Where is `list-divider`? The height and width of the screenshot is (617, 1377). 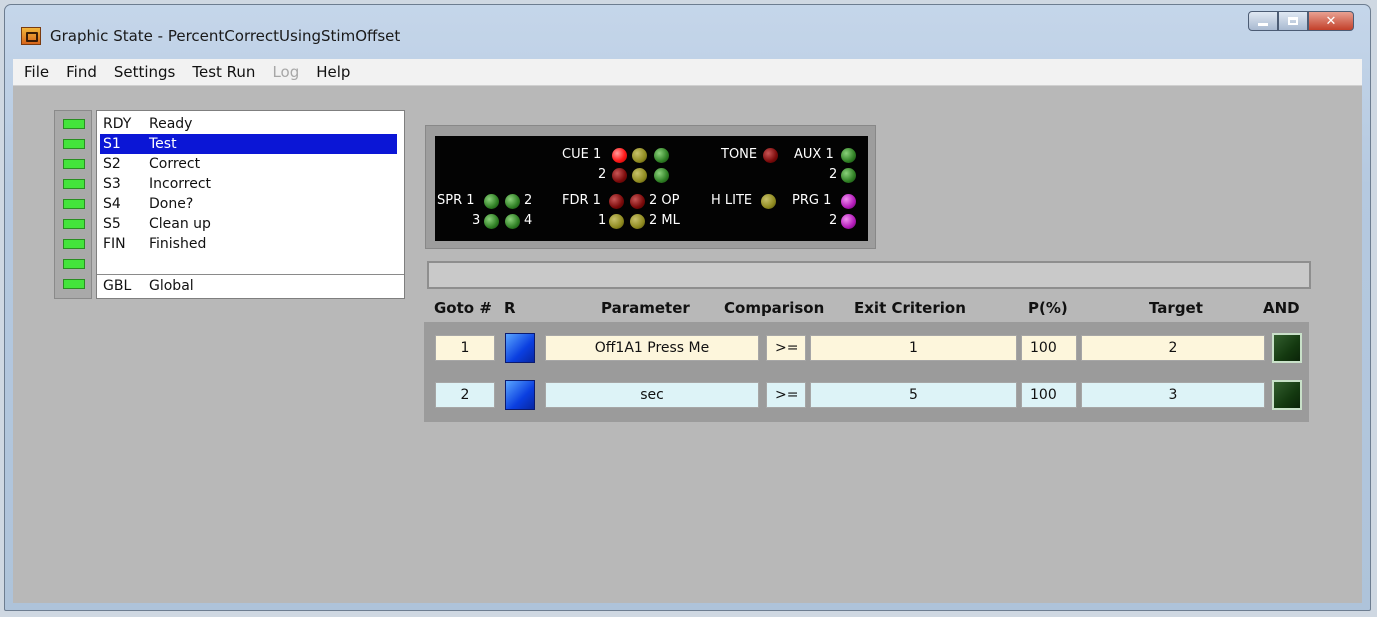
list-divider is located at coordinates (250, 274).